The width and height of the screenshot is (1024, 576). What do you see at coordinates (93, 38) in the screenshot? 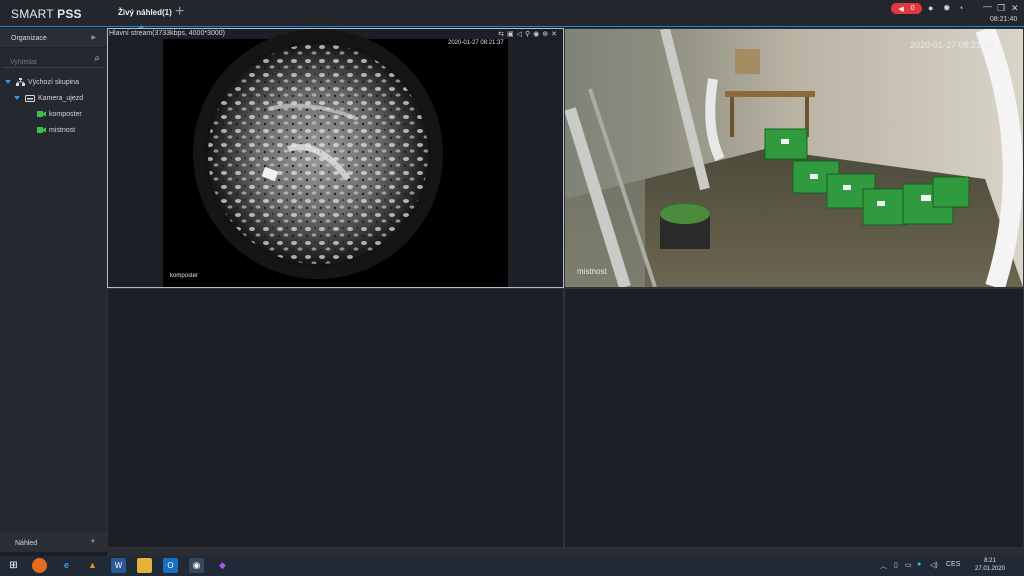
I see `chevron-right-icon: ▶` at bounding box center [93, 38].